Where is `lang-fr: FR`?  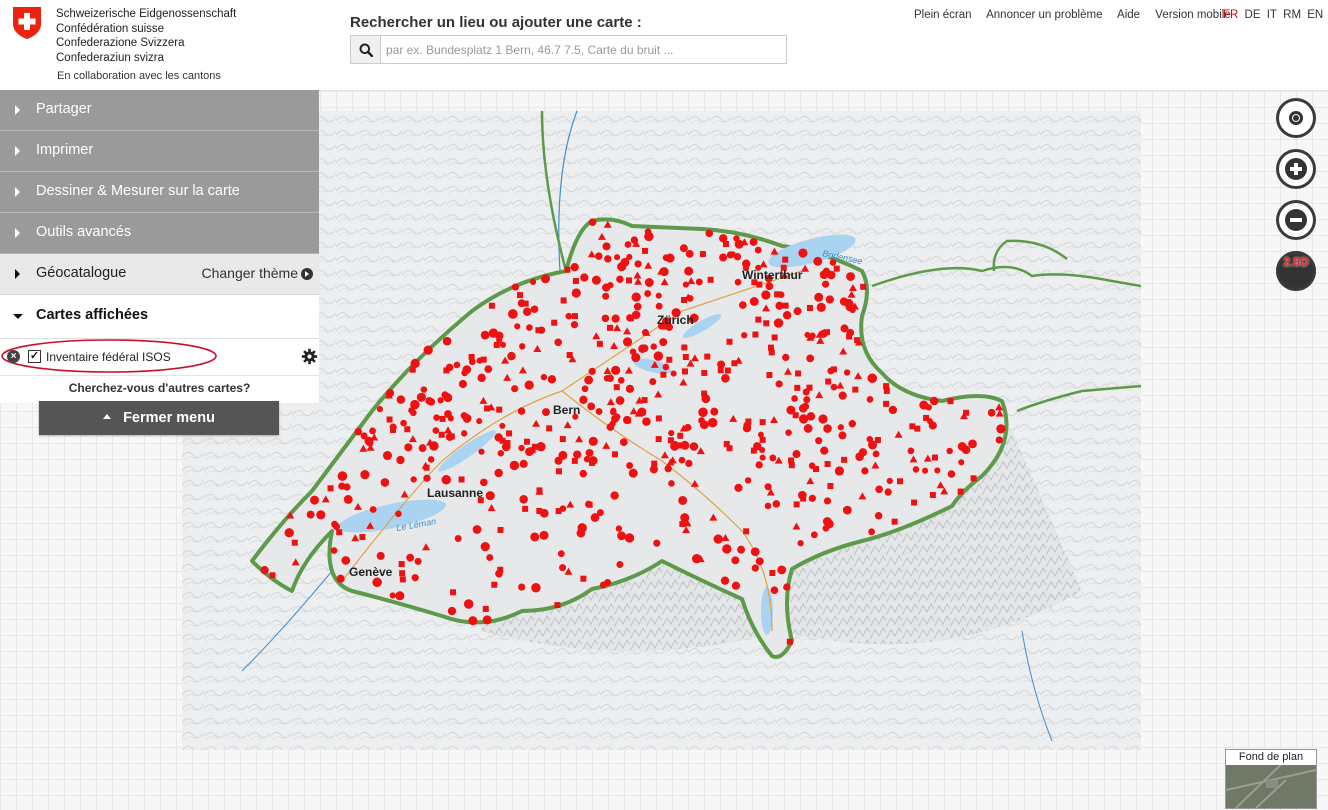
lang-fr: FR is located at coordinates (1230, 15).